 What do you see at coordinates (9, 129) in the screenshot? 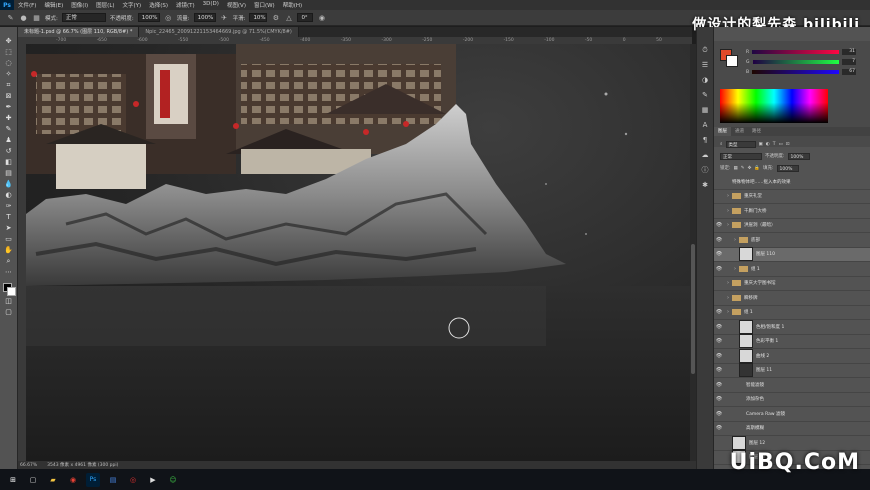
I see `brush-tool-icon: ✎` at bounding box center [9, 129].